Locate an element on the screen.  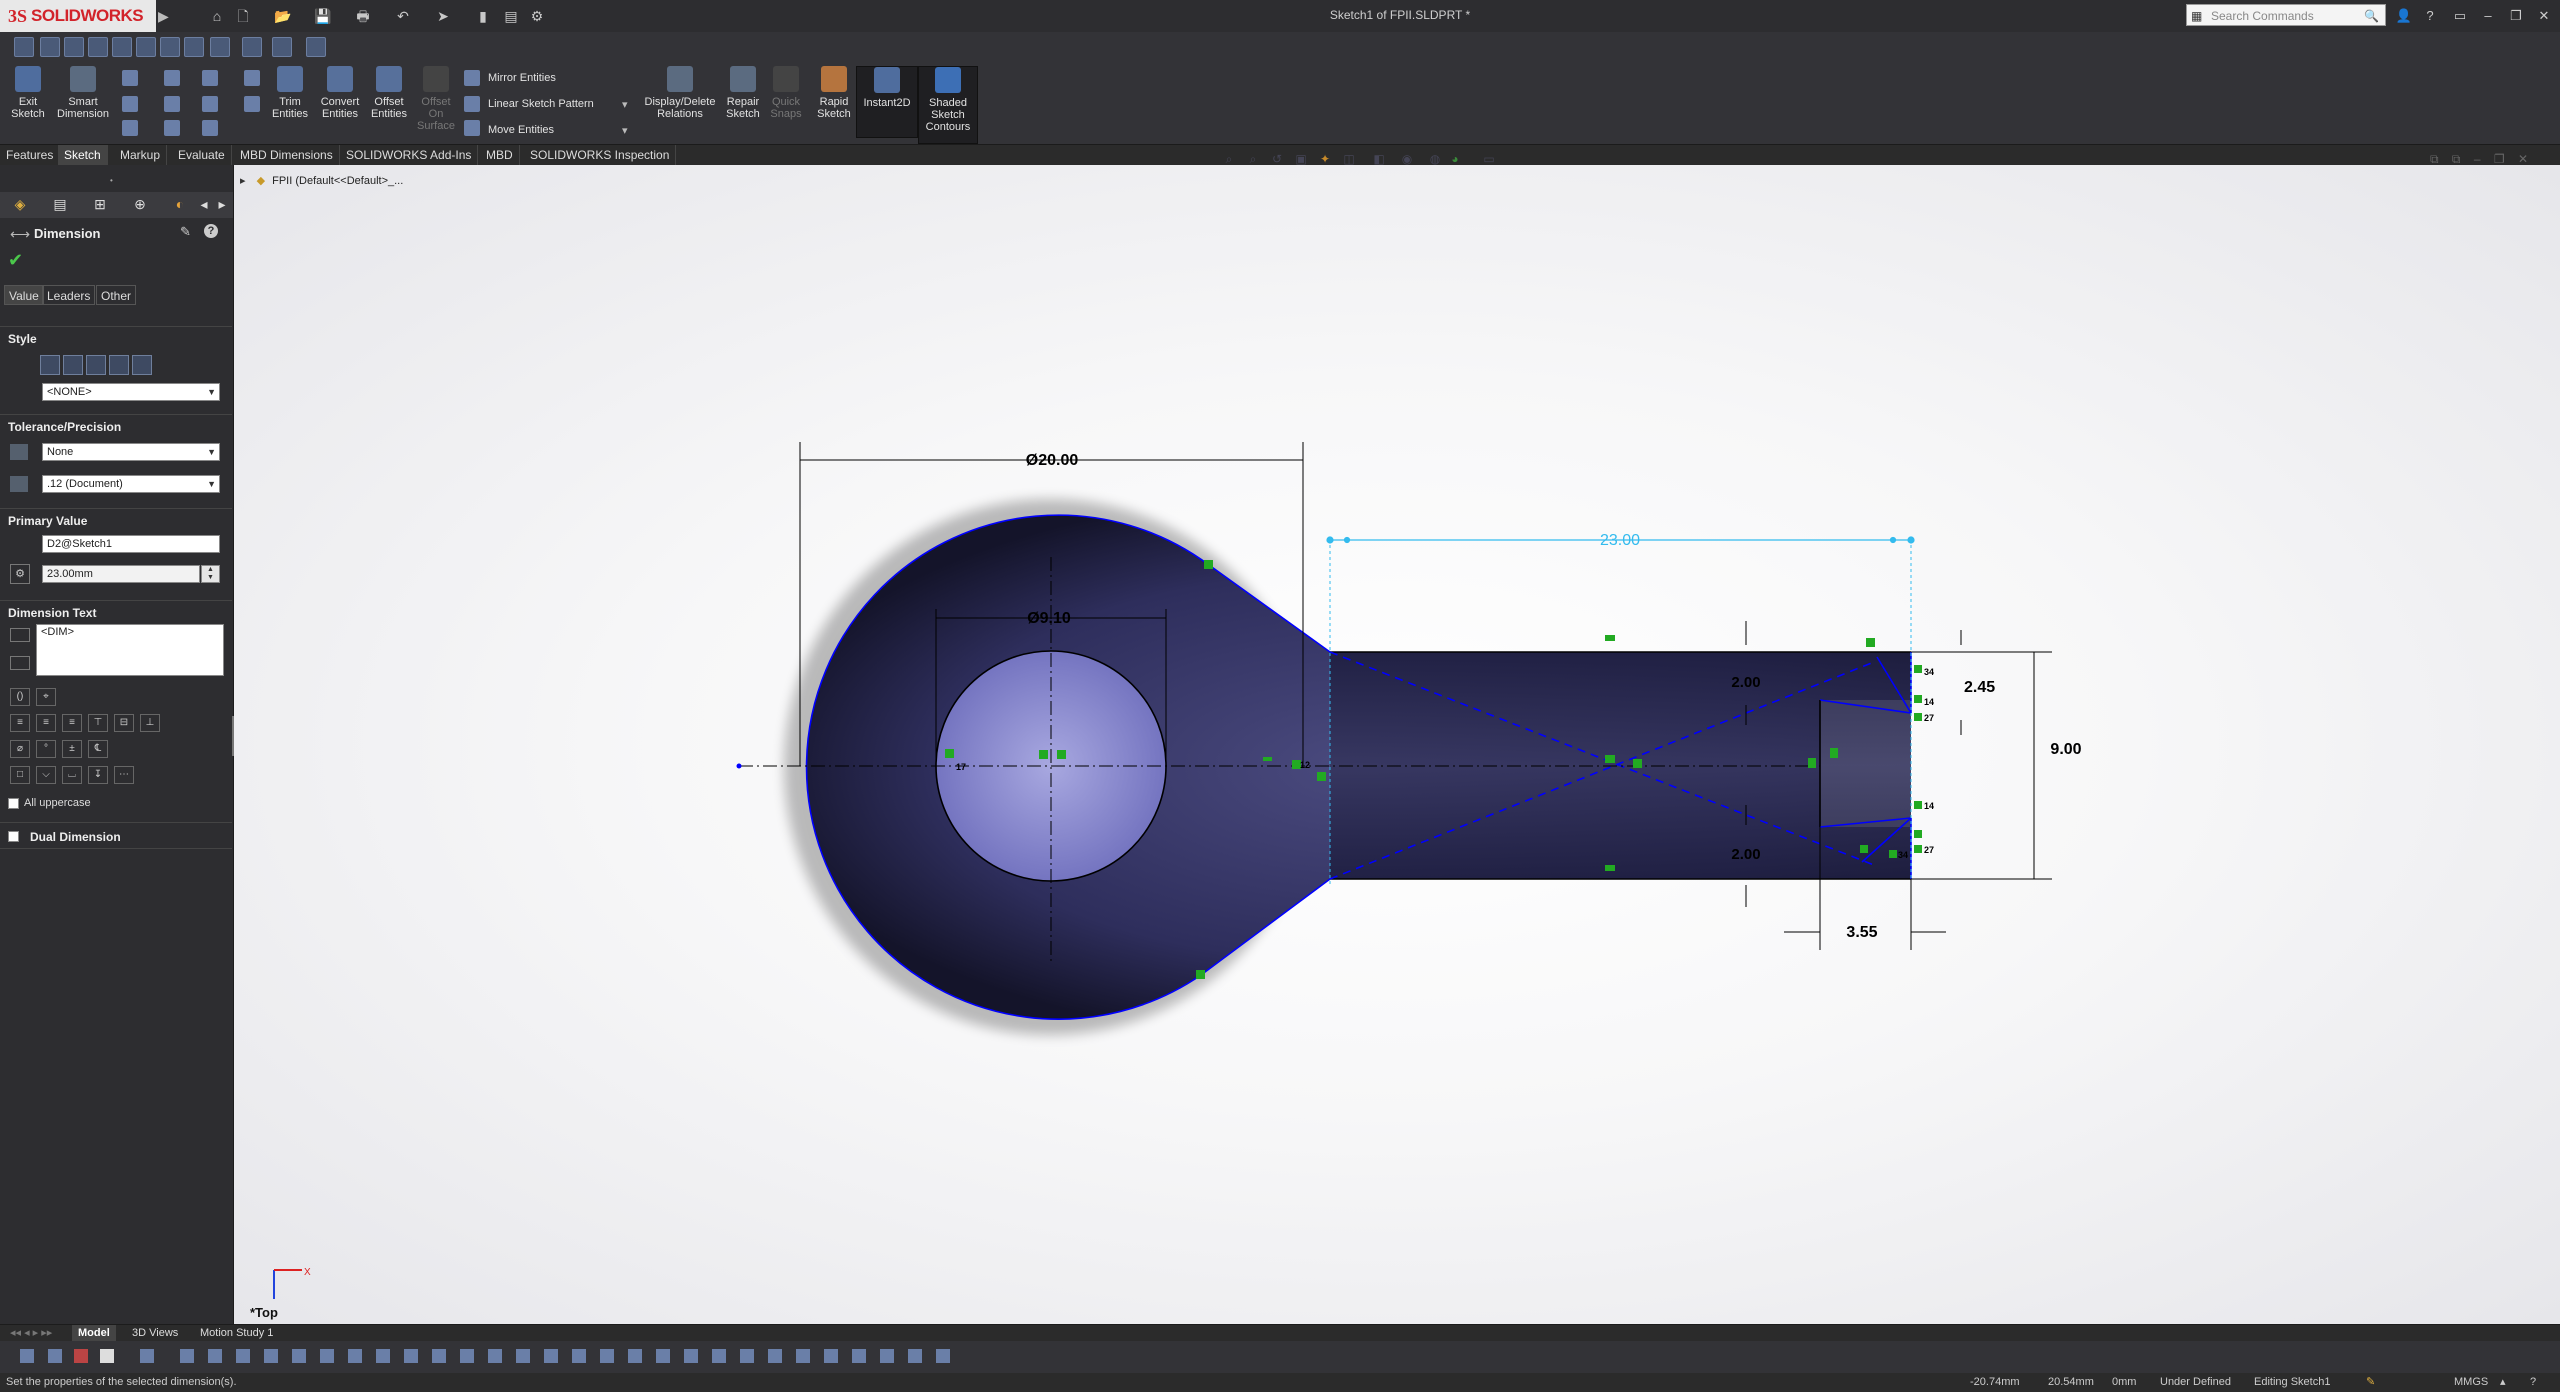
zoom-to-area-icon: ⌕ is located at coordinates (1253, 160).